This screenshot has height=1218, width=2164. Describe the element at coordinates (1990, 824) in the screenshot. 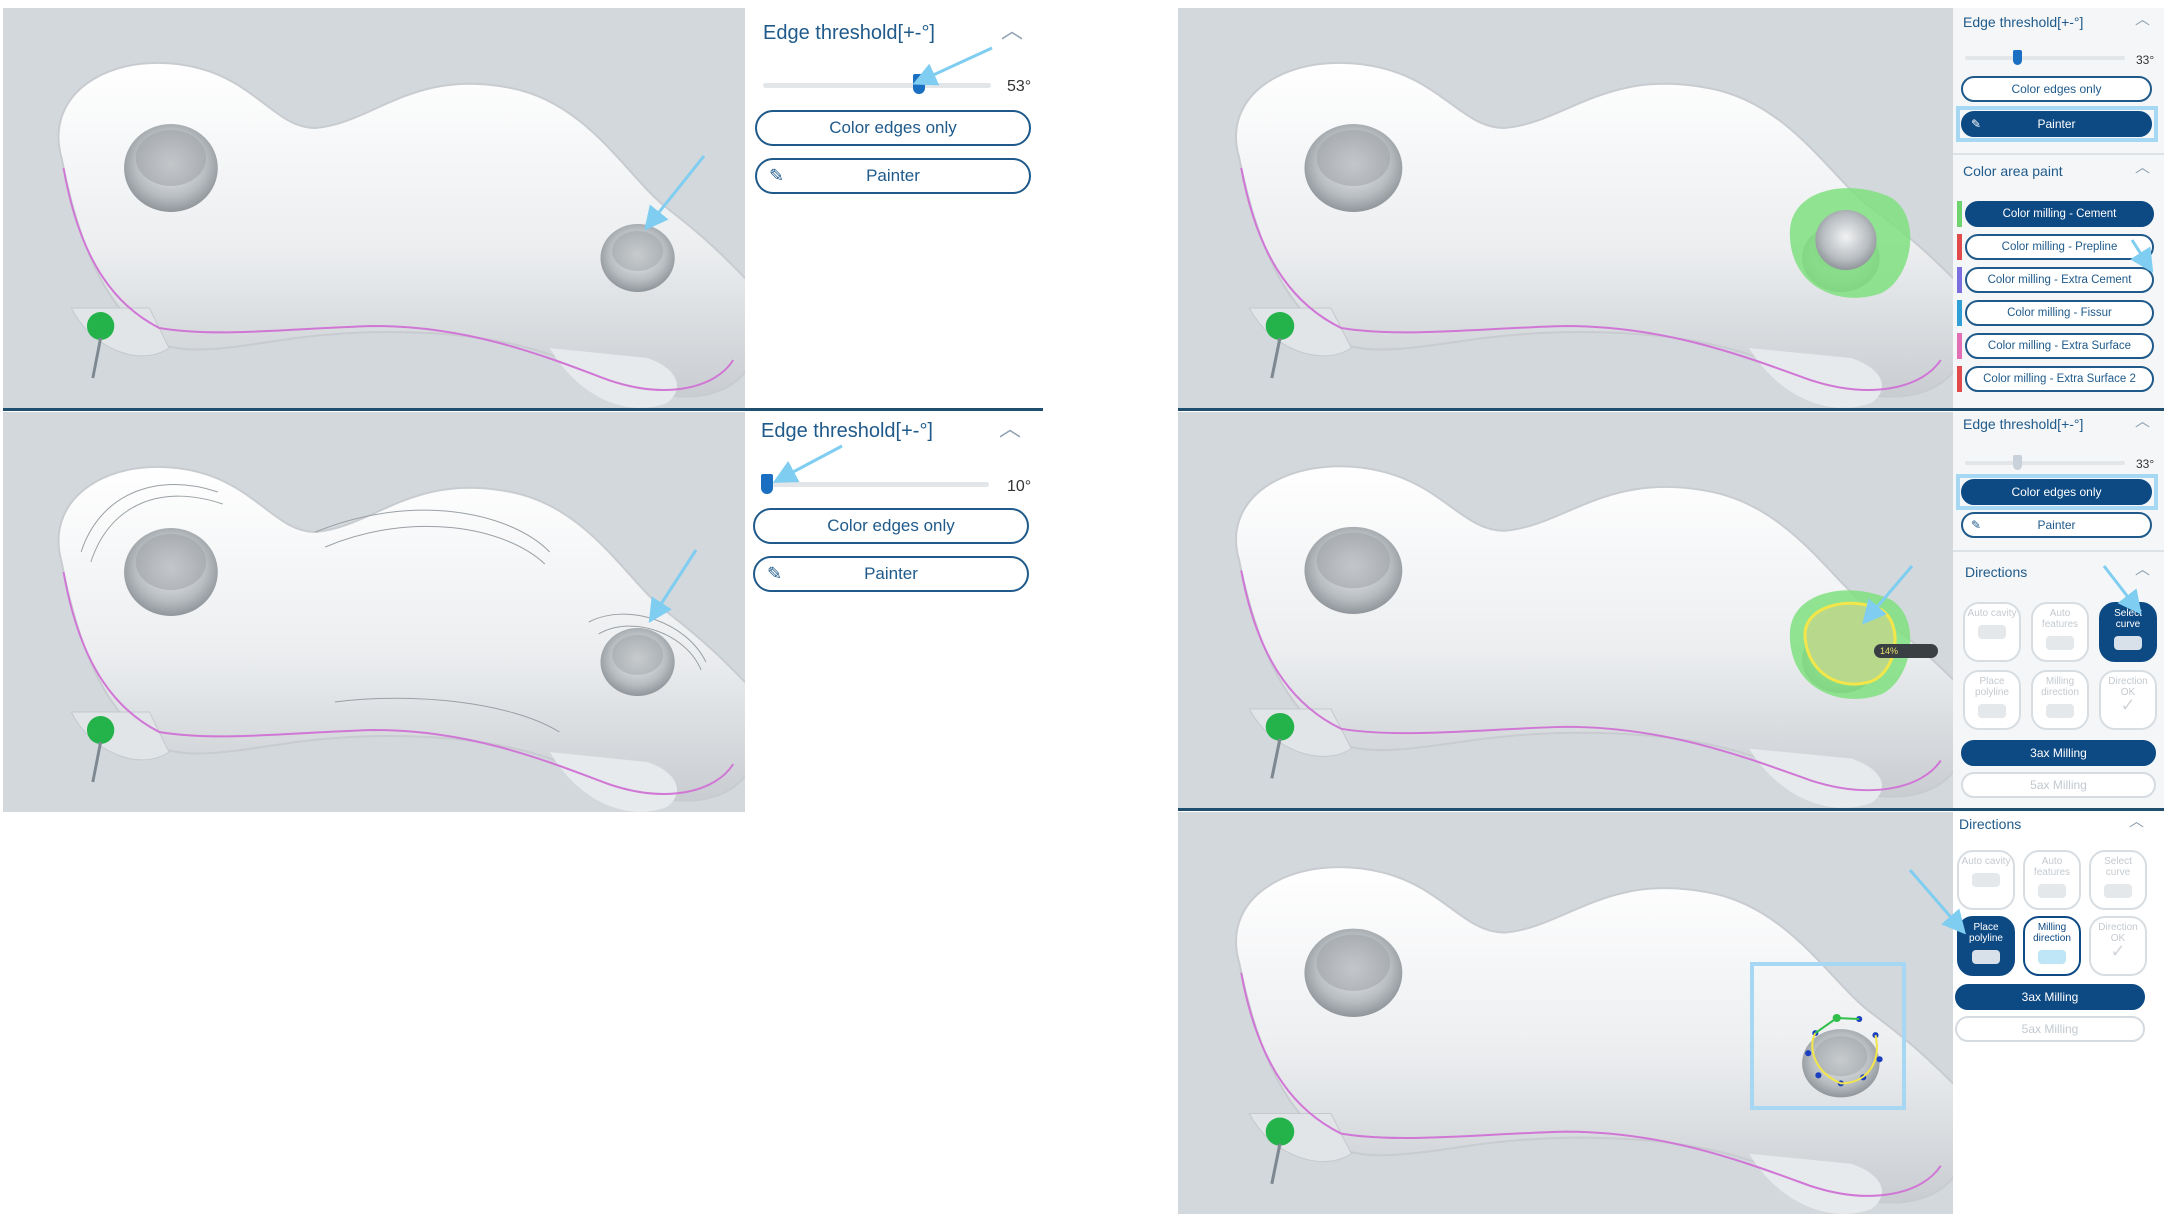

I see `directions-title: Directions` at that location.